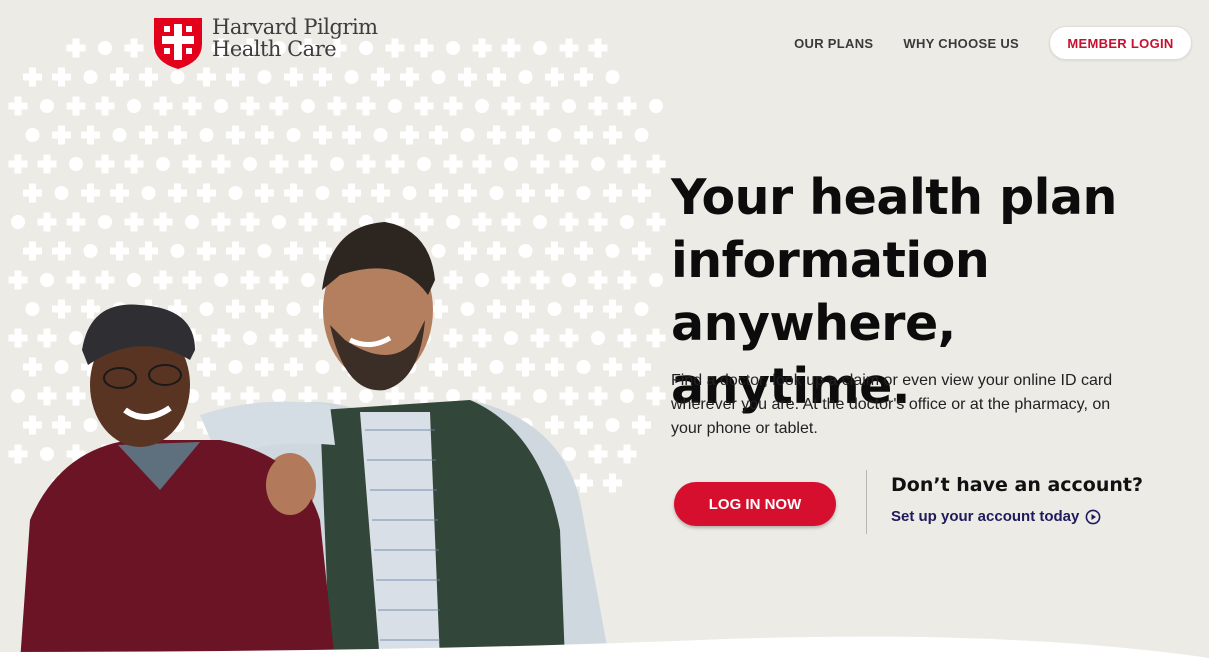  I want to click on log-in-now-button: LOG IN NOW, so click(755, 504).